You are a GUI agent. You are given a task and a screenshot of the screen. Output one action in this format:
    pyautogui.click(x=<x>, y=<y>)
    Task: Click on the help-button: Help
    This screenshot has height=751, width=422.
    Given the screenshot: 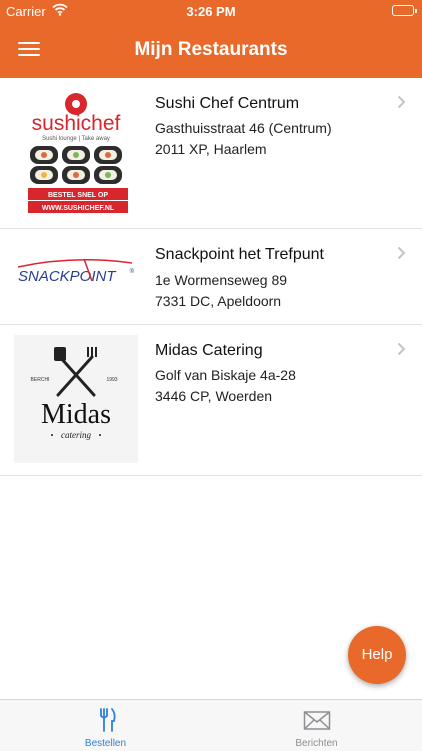 What is the action you would take?
    pyautogui.click(x=377, y=655)
    